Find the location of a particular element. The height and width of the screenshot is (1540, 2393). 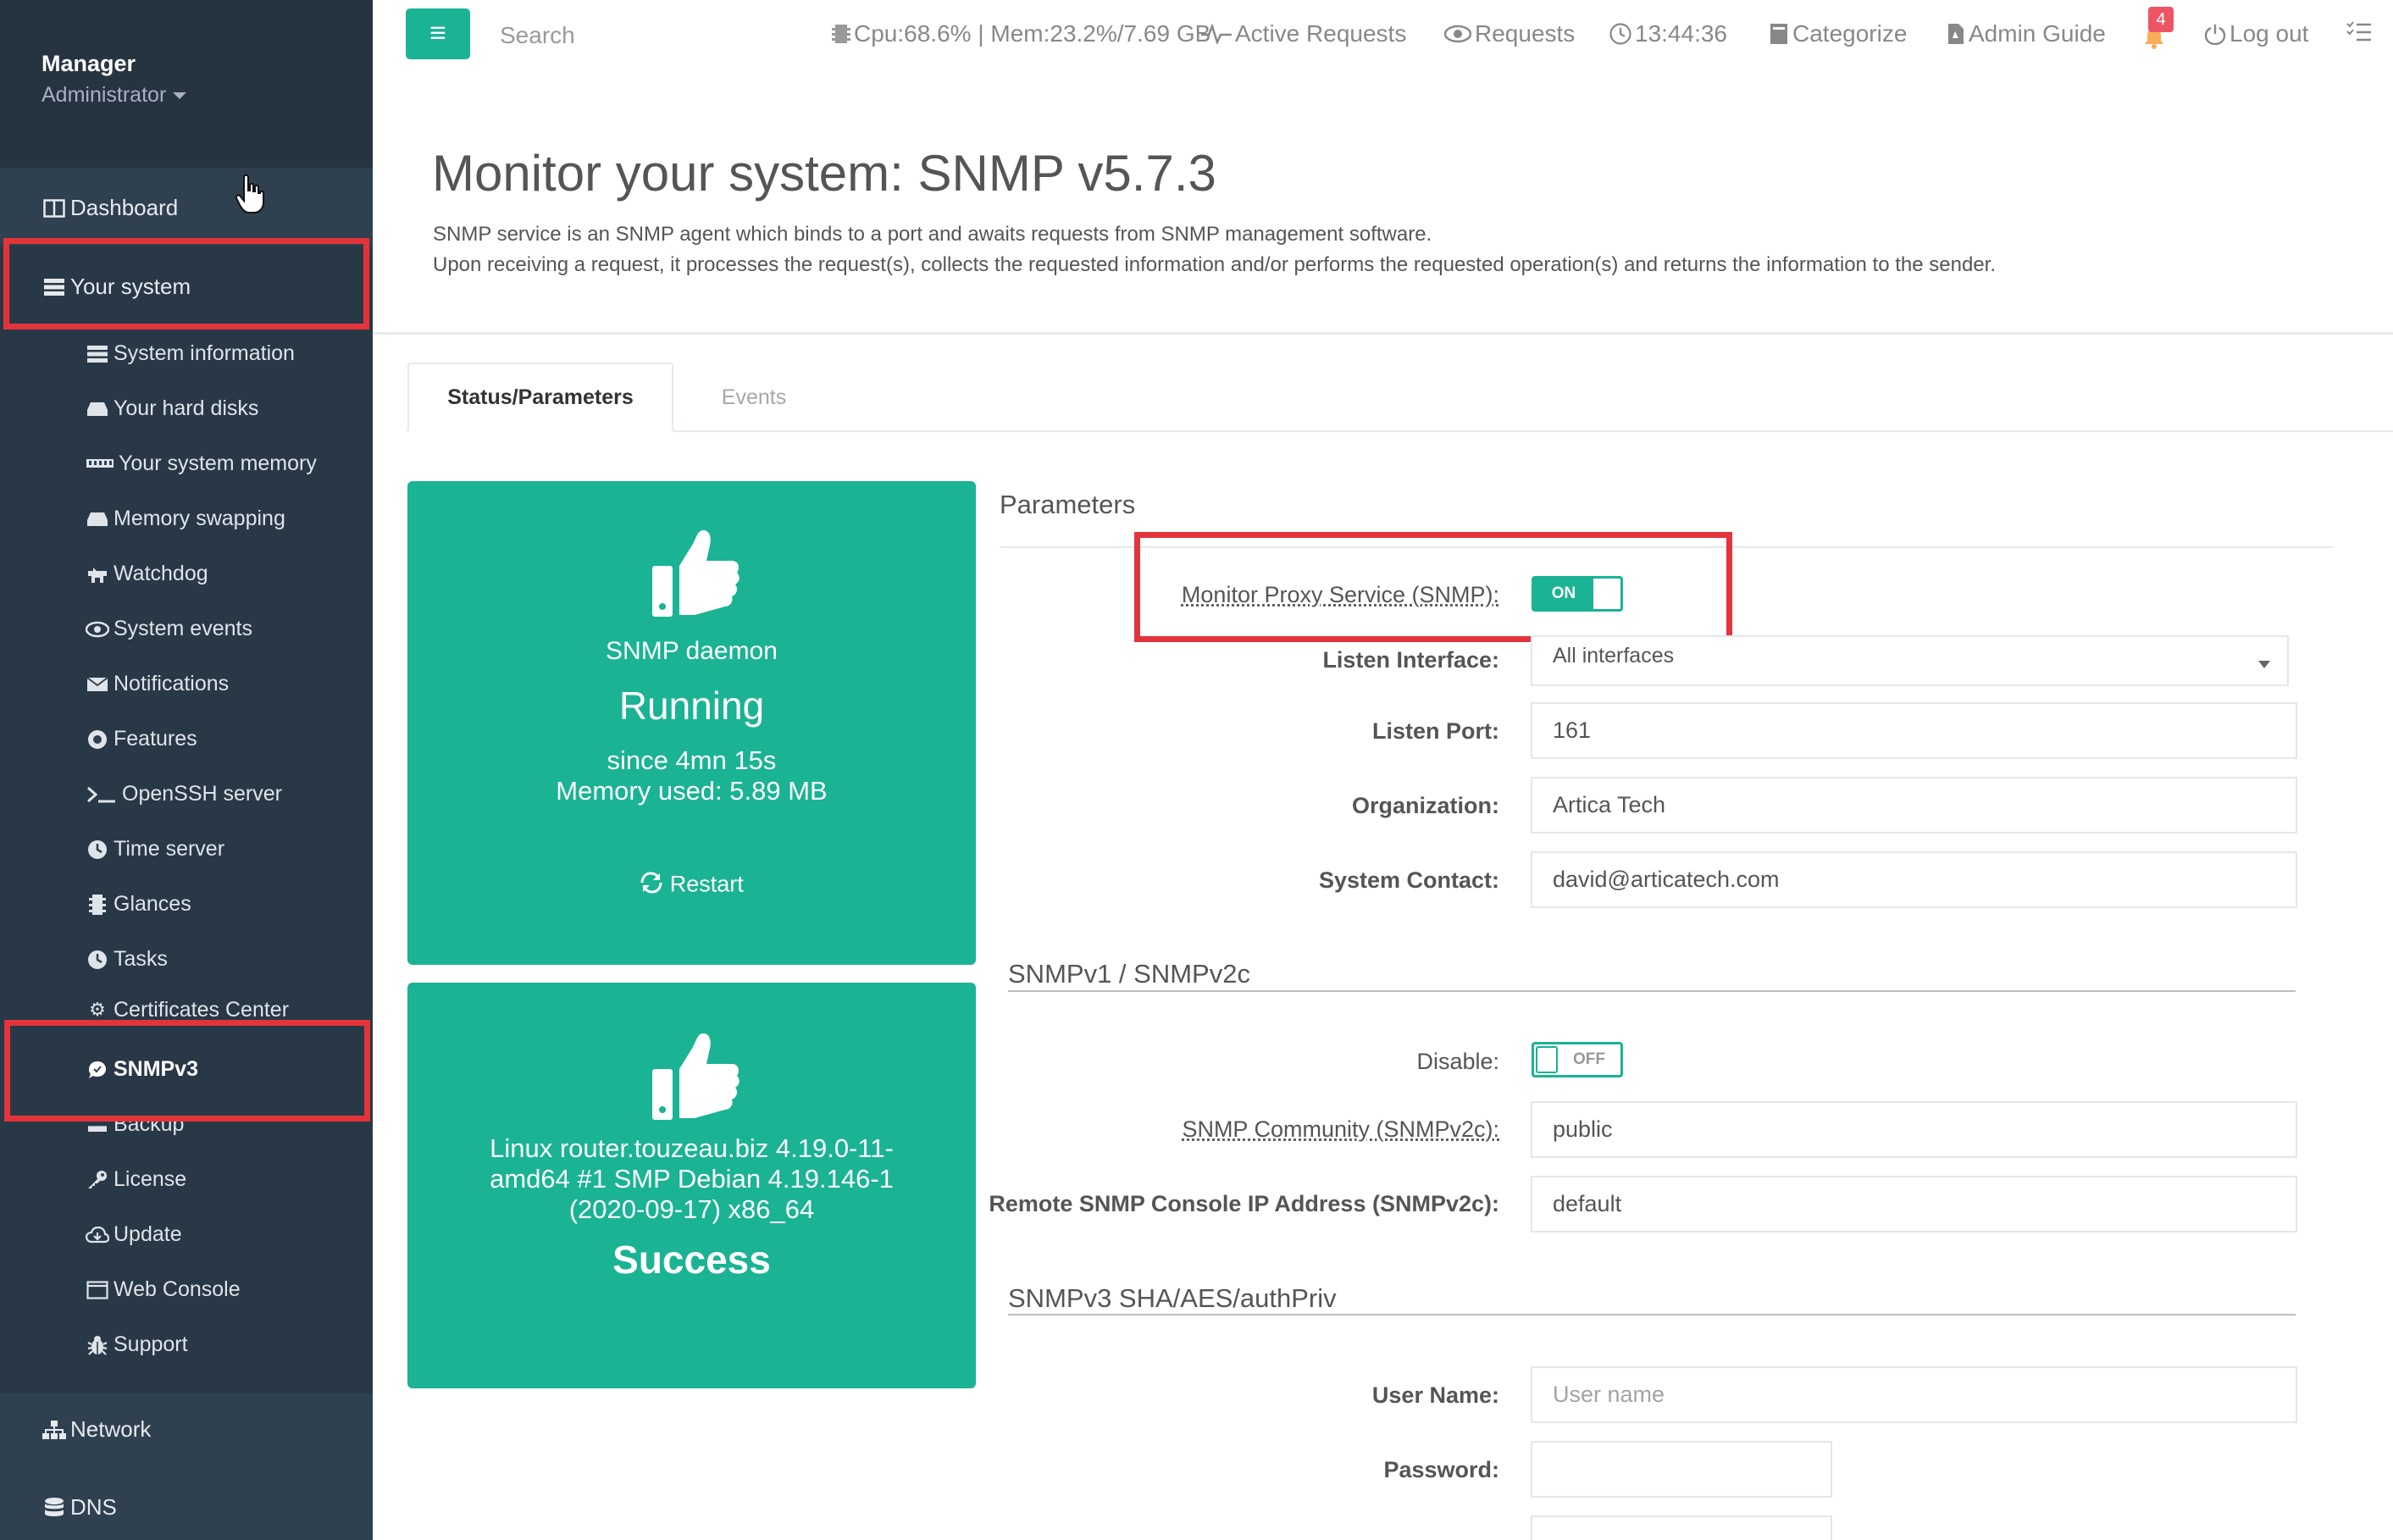

kernel-line1: Linux router.touzeau.biz 4.19.0-11- is located at coordinates (692, 1148).